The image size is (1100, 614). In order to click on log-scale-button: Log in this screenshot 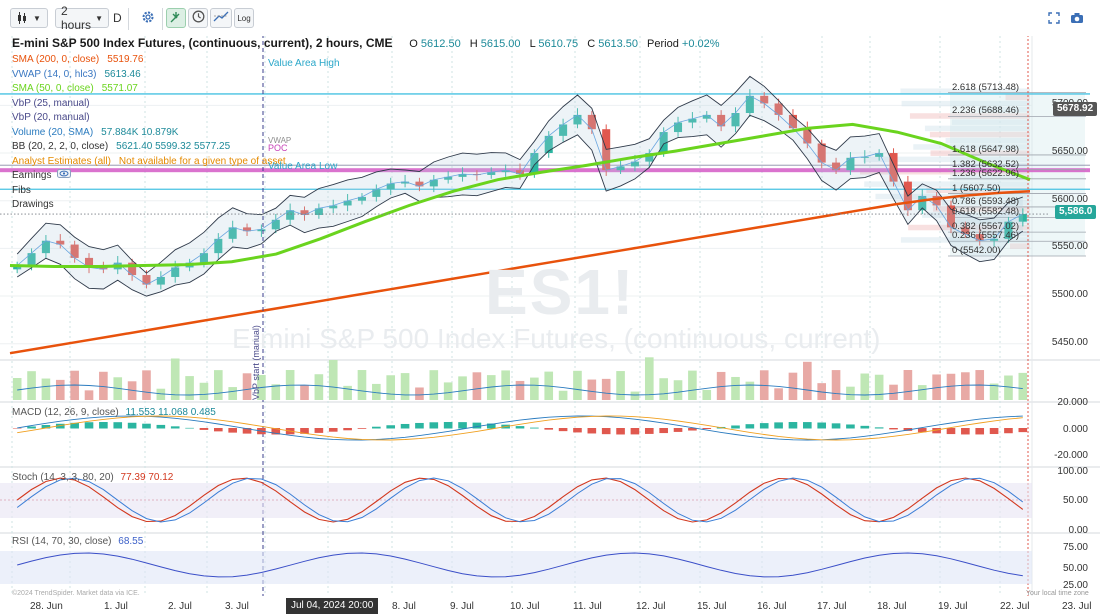, I will do `click(244, 18)`.